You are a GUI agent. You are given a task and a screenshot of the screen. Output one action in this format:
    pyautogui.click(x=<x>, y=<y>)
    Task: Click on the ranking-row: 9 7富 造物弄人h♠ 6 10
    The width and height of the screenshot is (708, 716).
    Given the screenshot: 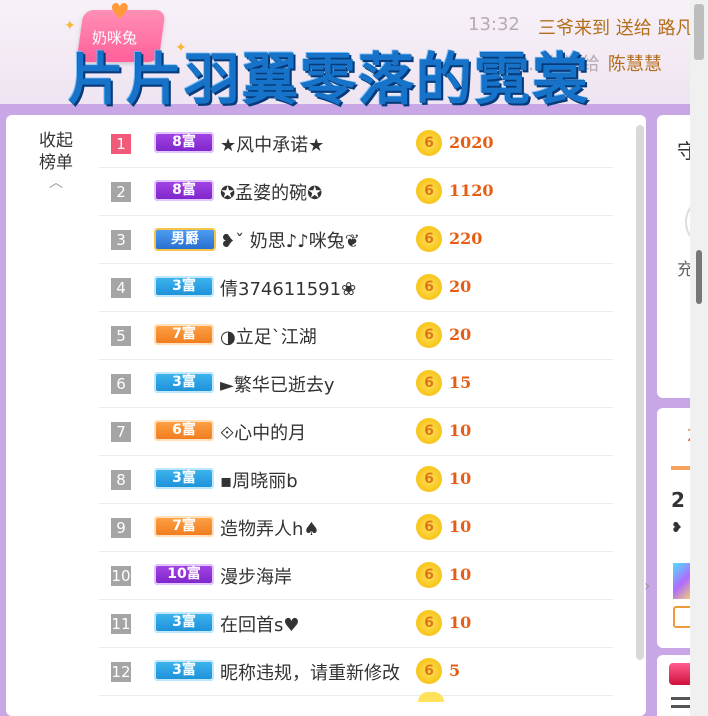 What is the action you would take?
    pyautogui.click(x=356, y=528)
    